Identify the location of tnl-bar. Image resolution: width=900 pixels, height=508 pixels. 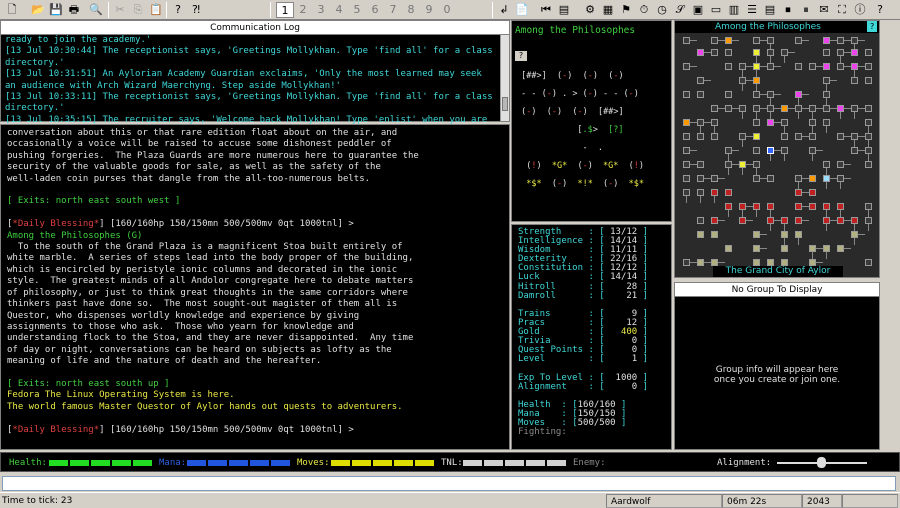
(515, 463).